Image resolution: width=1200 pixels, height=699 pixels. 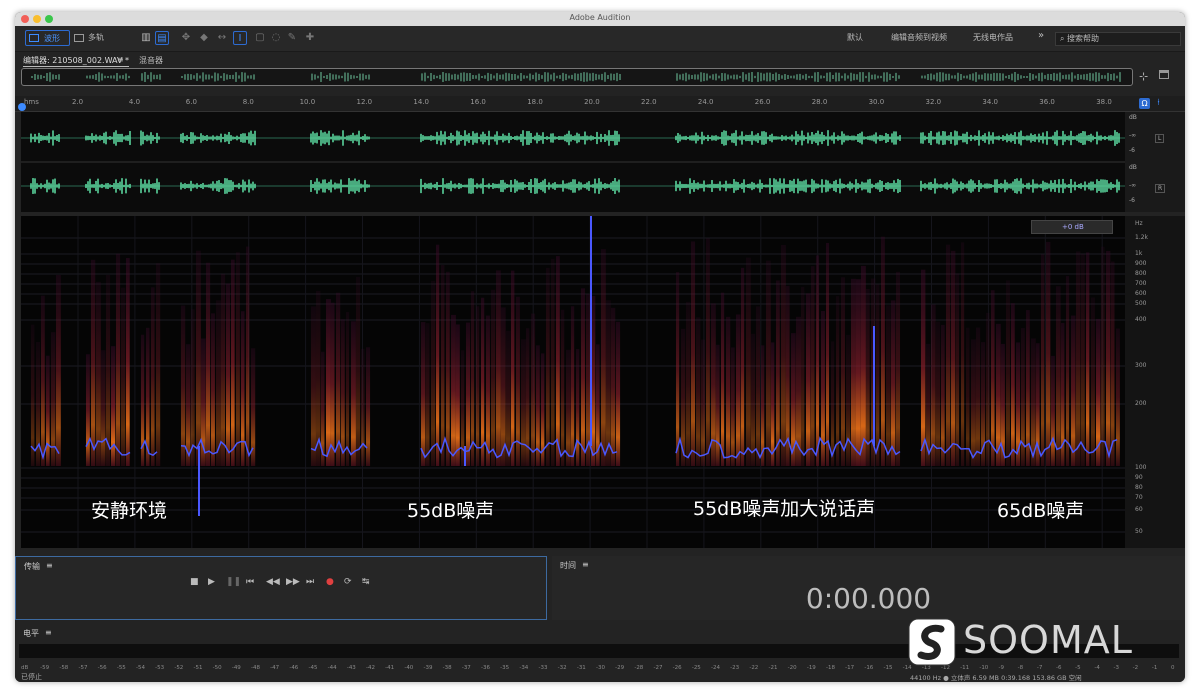 I want to click on level-tick: -35, so click(x=505, y=668).